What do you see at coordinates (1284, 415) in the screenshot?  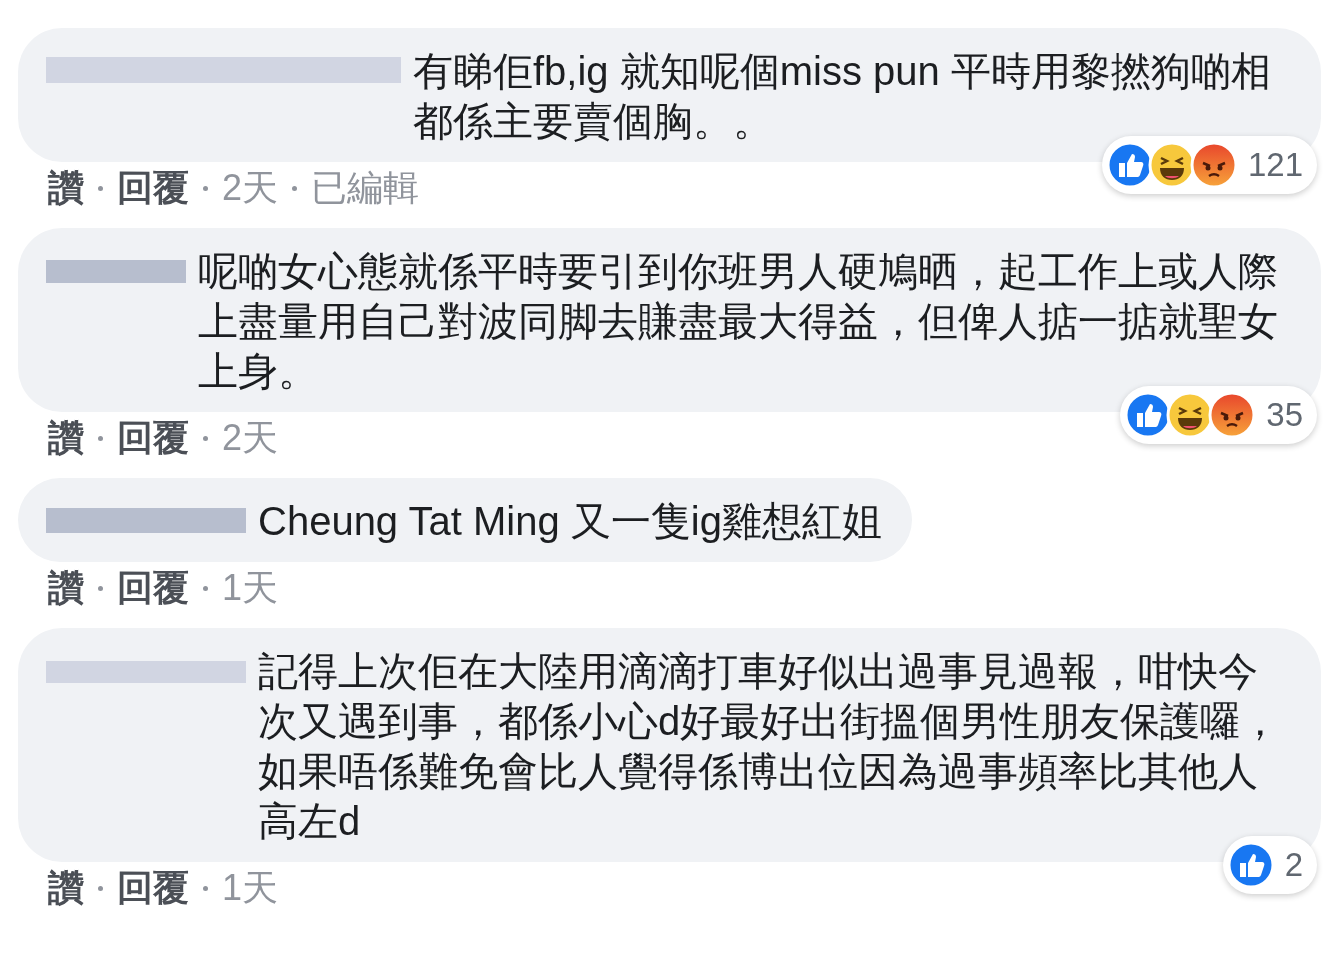 I see `reaction-count: 35` at bounding box center [1284, 415].